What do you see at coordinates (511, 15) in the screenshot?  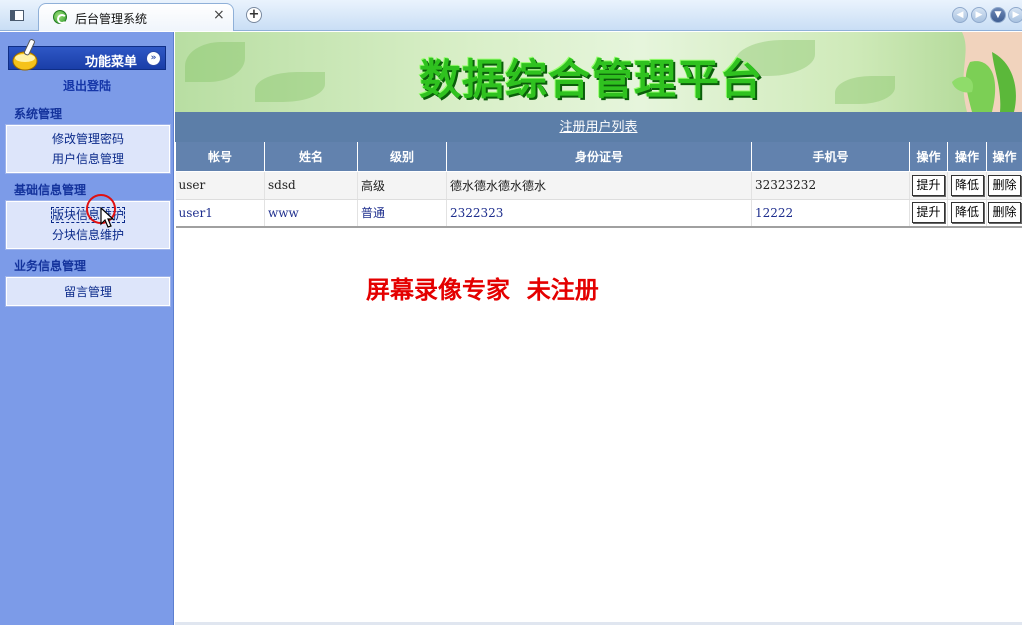 I see `browser-tab-bar: 后台管理系统 × + ◀ ▶ ▼ ▶` at bounding box center [511, 15].